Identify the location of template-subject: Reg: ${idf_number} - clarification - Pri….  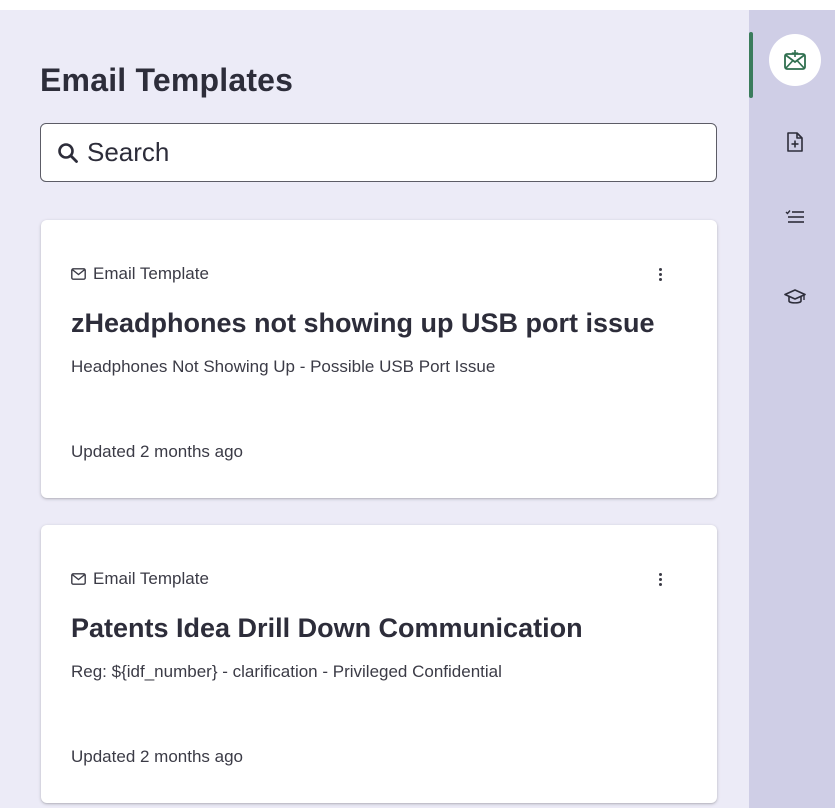
(286, 671).